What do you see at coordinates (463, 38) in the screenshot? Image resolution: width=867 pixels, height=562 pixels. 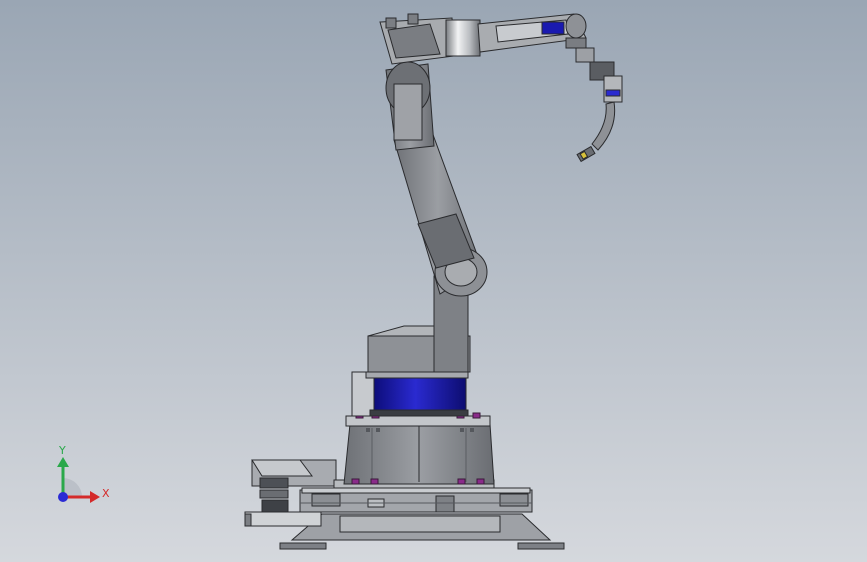 I see `forearm-chrome-ring` at bounding box center [463, 38].